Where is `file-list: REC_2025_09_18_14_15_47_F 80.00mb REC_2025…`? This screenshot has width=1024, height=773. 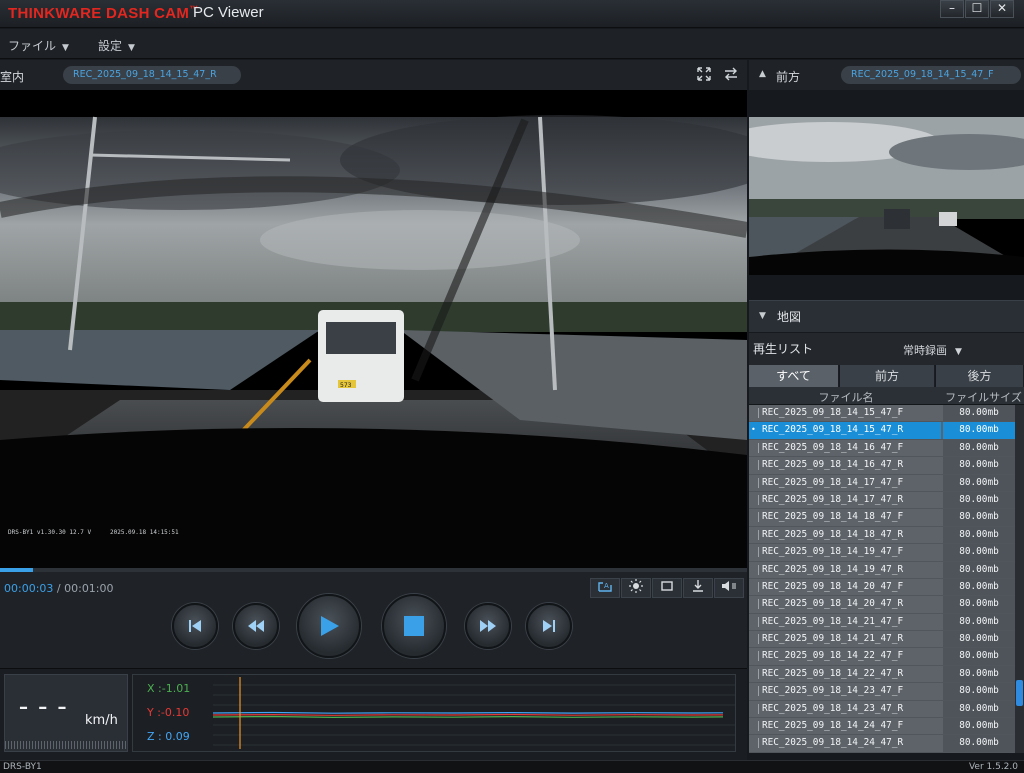 file-list: REC_2025_09_18_14_15_47_F 80.00mb REC_2025… is located at coordinates (882, 579).